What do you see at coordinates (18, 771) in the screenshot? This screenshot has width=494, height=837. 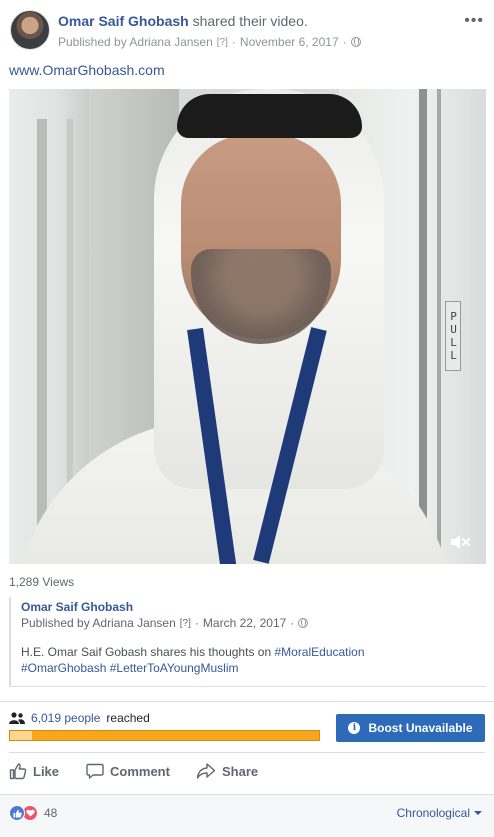 I see `thumbs-up-icon` at bounding box center [18, 771].